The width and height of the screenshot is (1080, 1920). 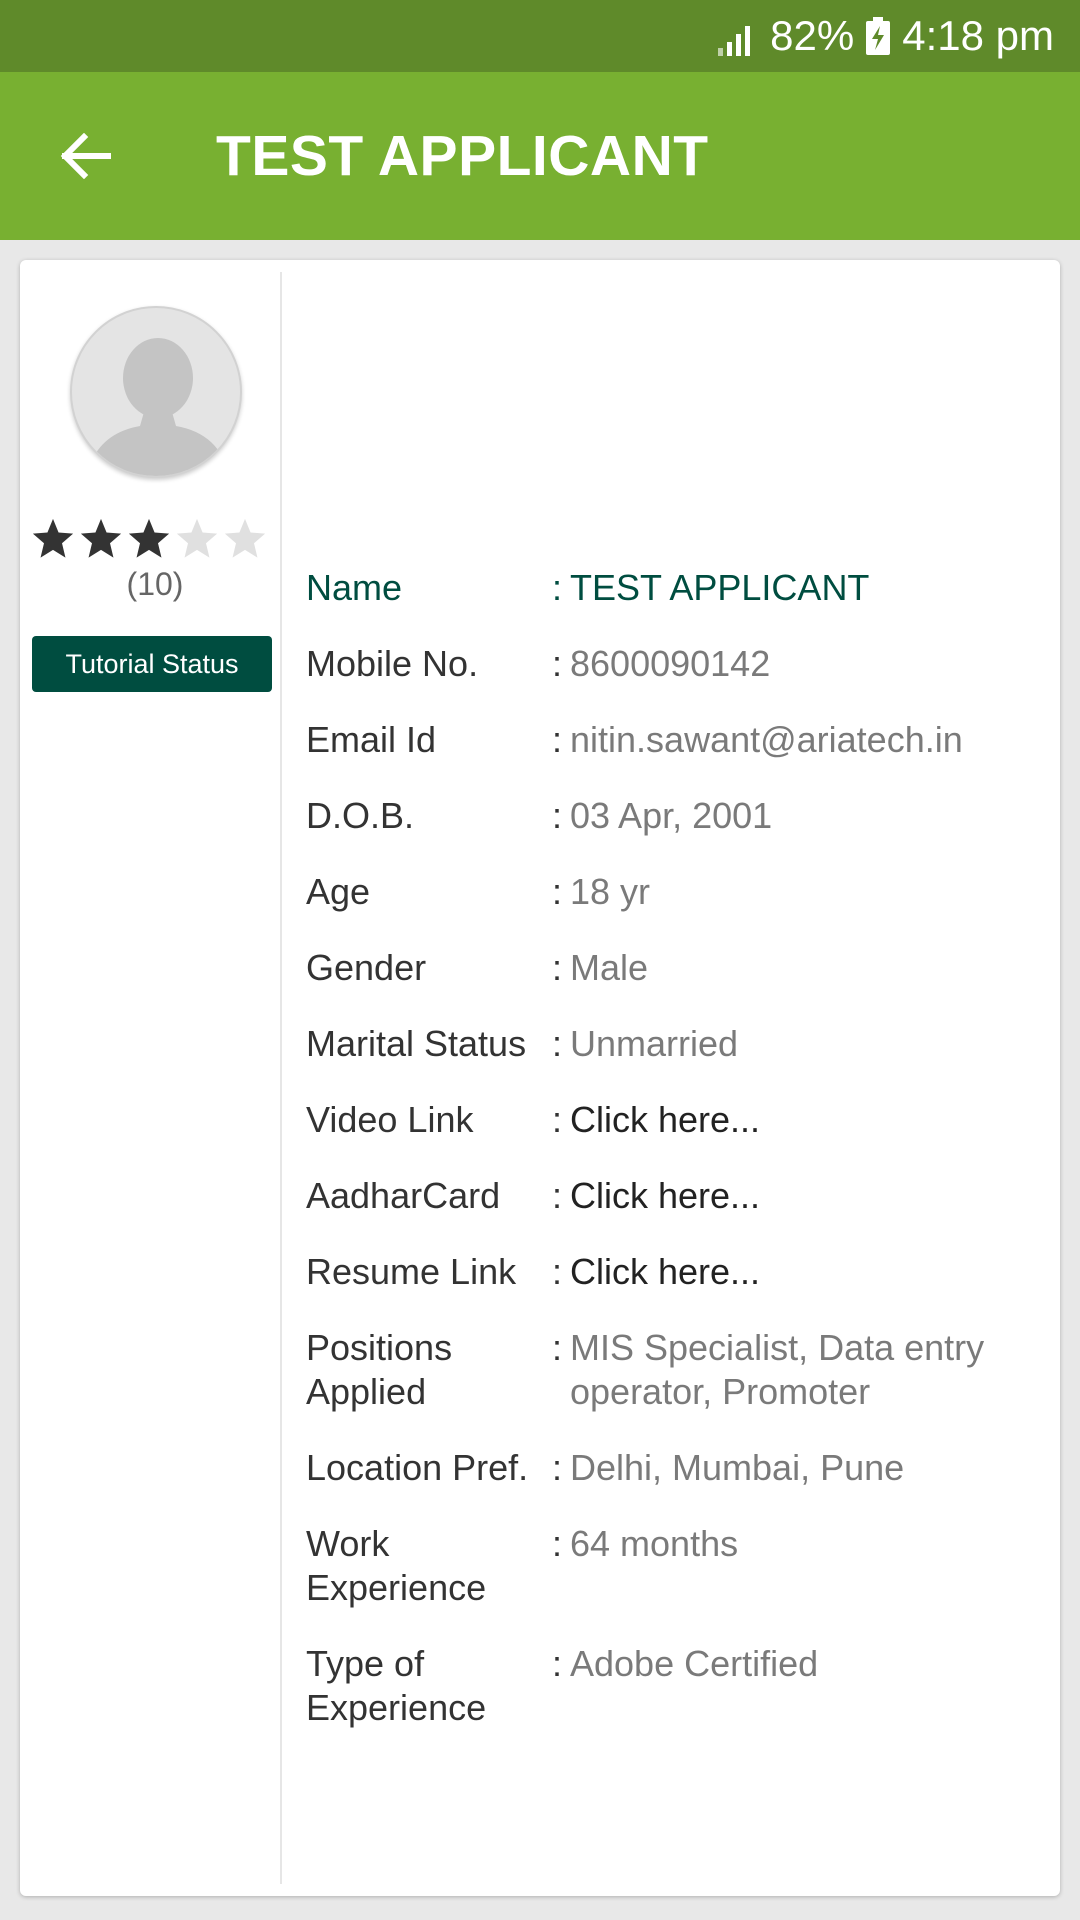 I want to click on signal-icon, so click(x=736, y=36).